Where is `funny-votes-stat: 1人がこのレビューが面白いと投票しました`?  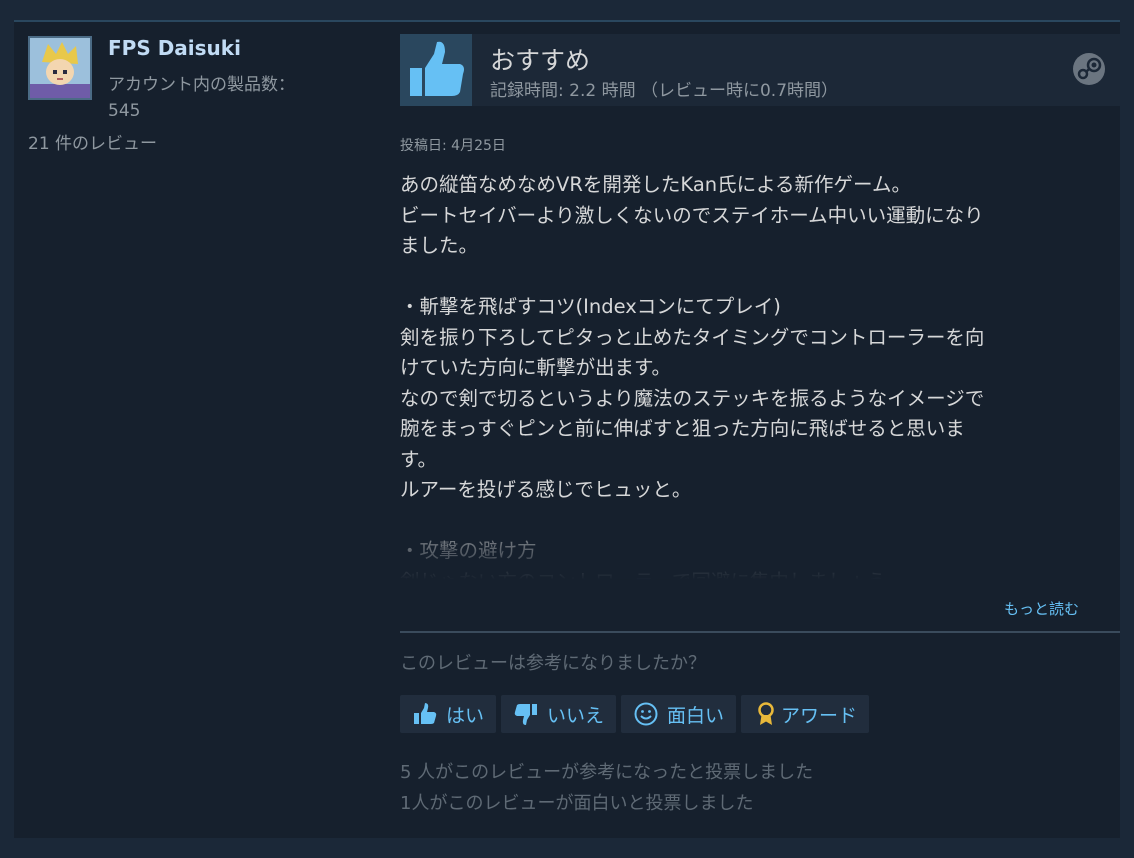
funny-votes-stat: 1人がこのレビューが面白いと投票しました is located at coordinates (577, 803).